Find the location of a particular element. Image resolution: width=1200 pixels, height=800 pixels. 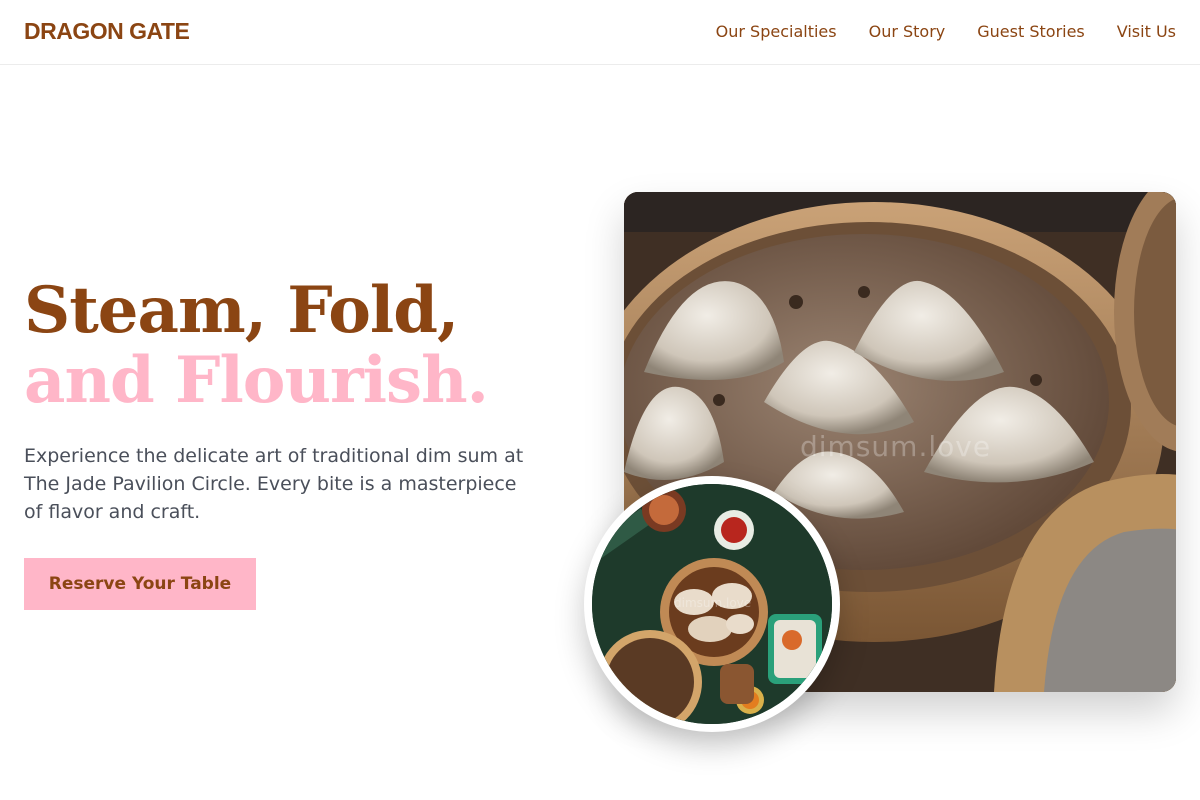

reserve-table-button: Reserve Your Table is located at coordinates (140, 584).